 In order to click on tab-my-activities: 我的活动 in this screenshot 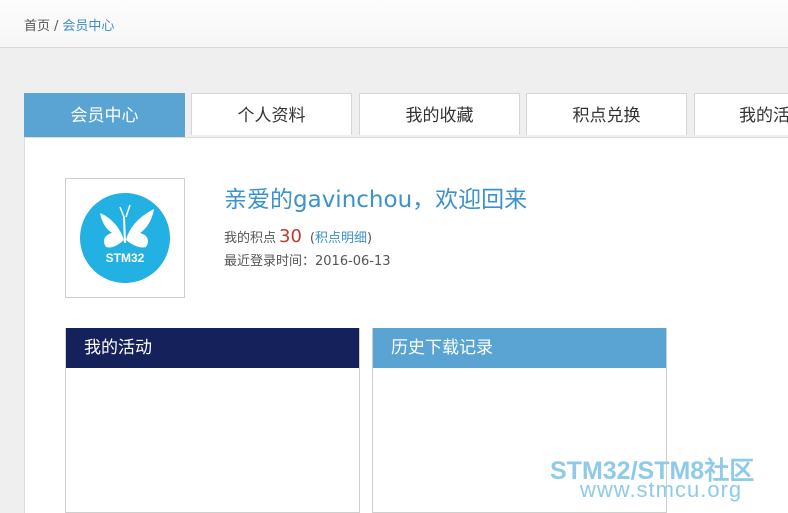, I will do `click(741, 114)`.